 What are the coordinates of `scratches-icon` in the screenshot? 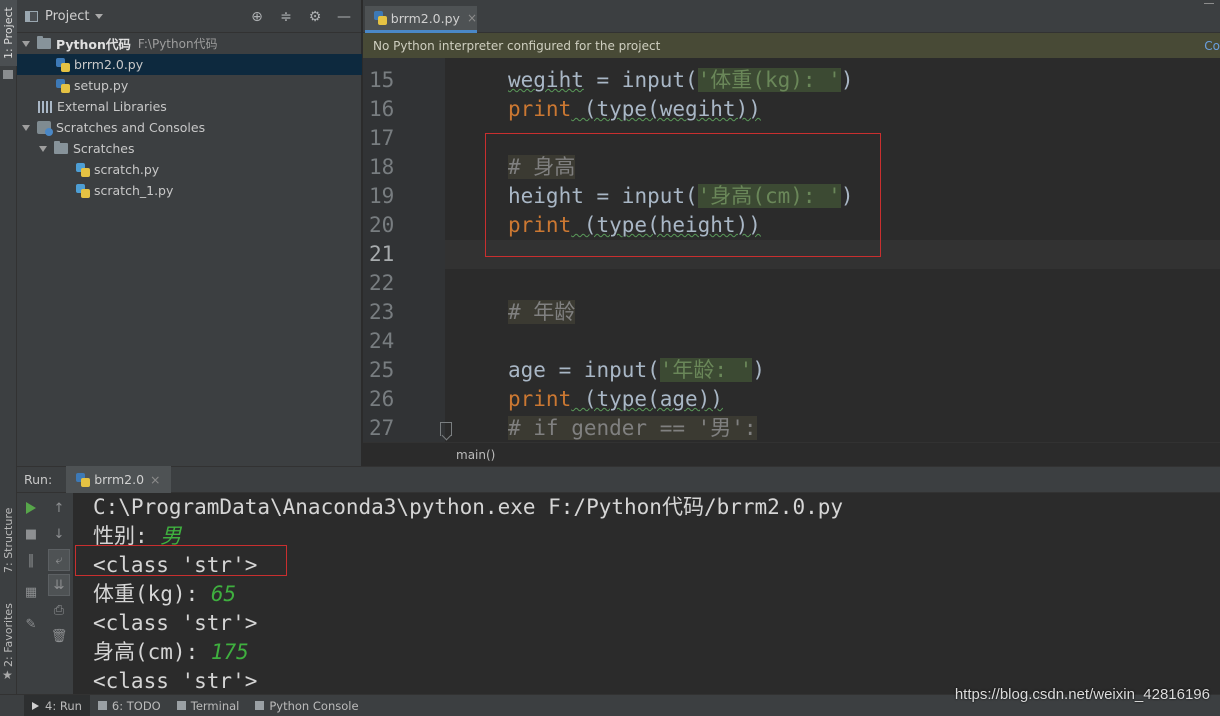 It's located at (45, 128).